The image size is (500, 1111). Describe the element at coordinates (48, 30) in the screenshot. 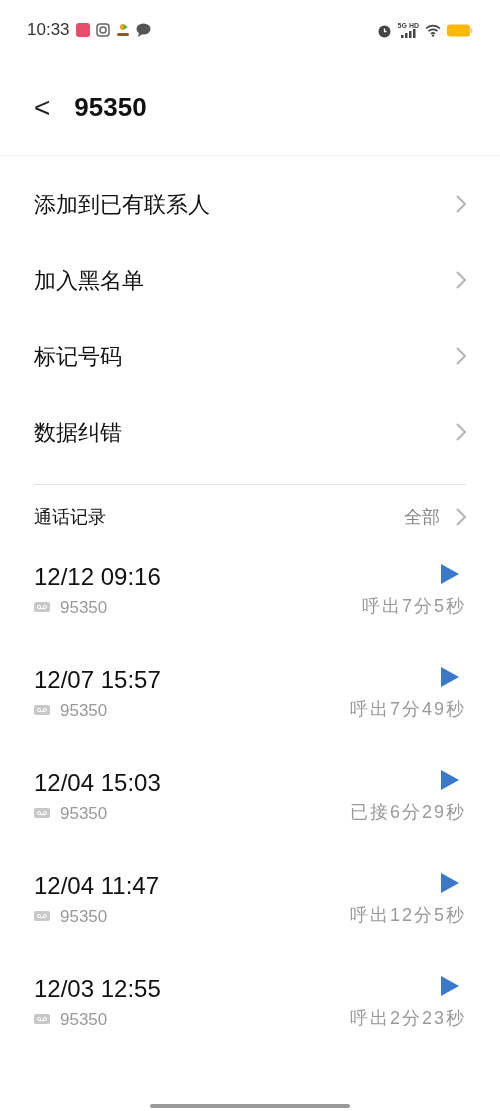

I see `status-time: 10:33` at that location.